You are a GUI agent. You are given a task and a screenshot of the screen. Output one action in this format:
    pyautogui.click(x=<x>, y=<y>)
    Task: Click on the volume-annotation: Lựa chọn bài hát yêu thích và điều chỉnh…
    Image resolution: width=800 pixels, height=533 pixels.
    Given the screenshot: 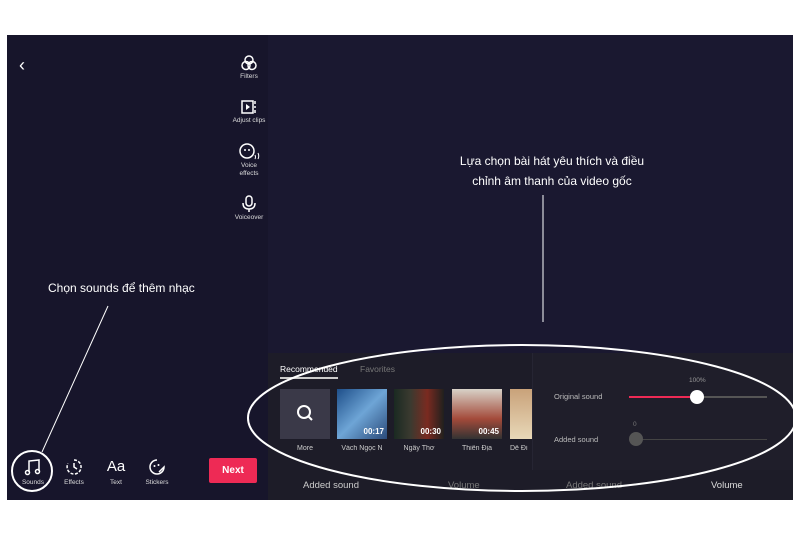 What is the action you would take?
    pyautogui.click(x=552, y=171)
    